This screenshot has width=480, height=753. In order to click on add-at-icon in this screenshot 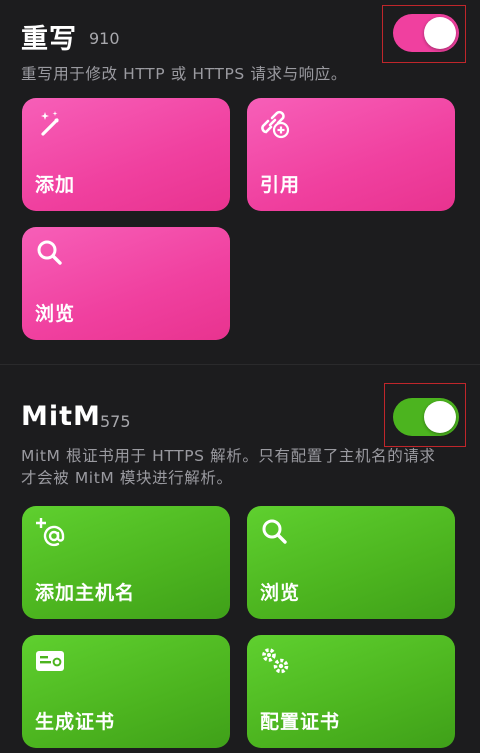, I will do `click(50, 532)`.